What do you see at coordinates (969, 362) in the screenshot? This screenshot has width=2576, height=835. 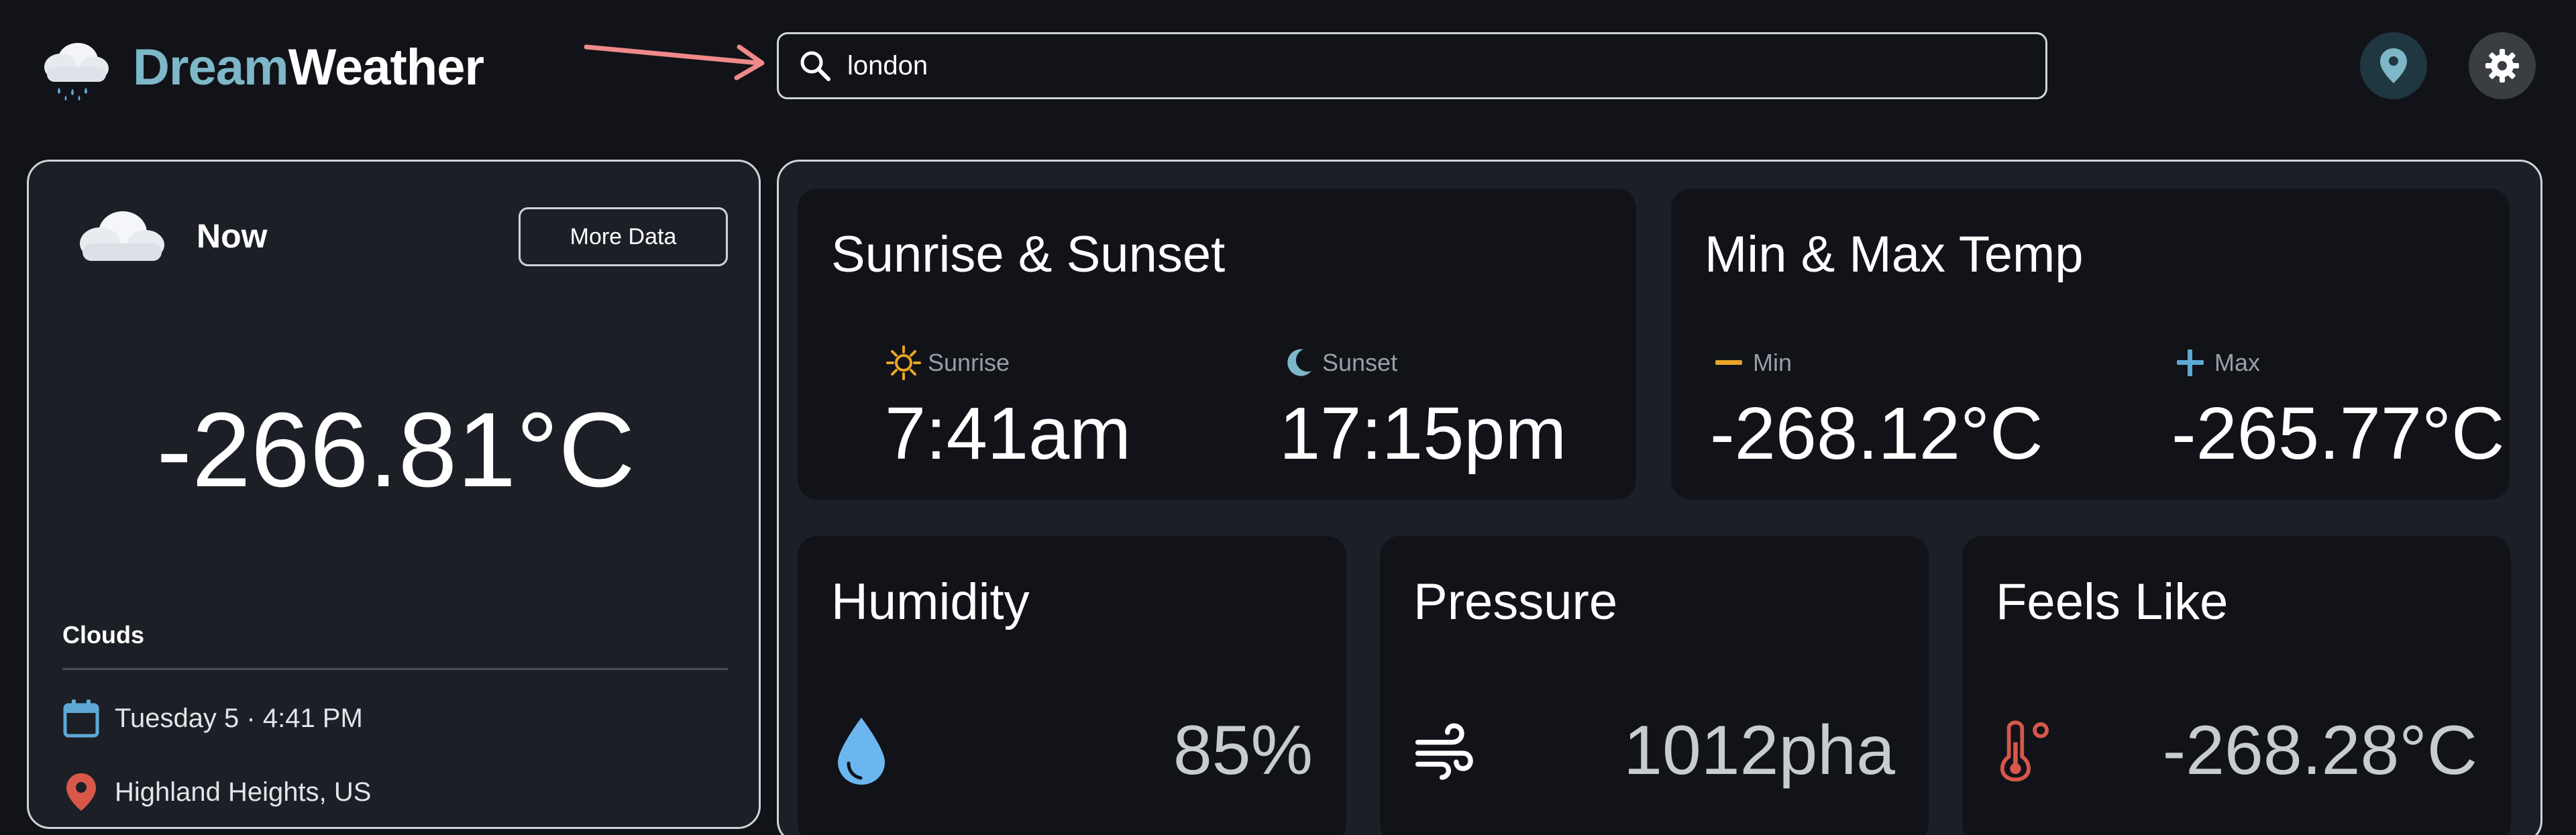 I see `sunrise-label: Sunrise` at bounding box center [969, 362].